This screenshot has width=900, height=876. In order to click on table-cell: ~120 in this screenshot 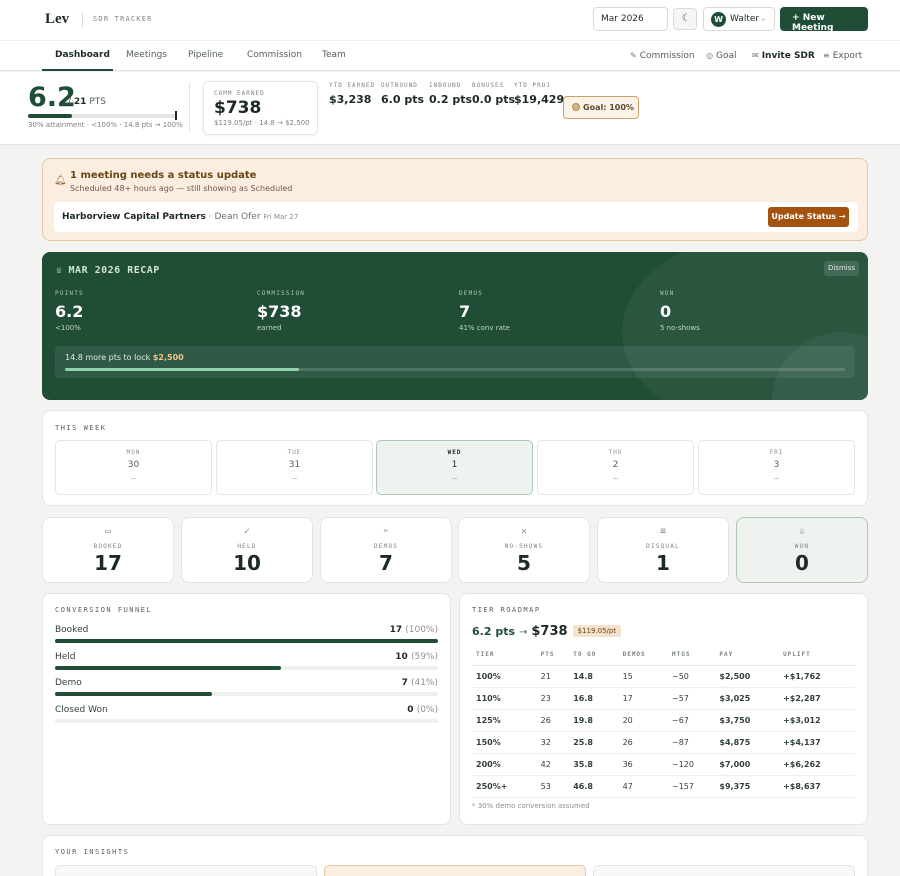, I will do `click(691, 764)`.